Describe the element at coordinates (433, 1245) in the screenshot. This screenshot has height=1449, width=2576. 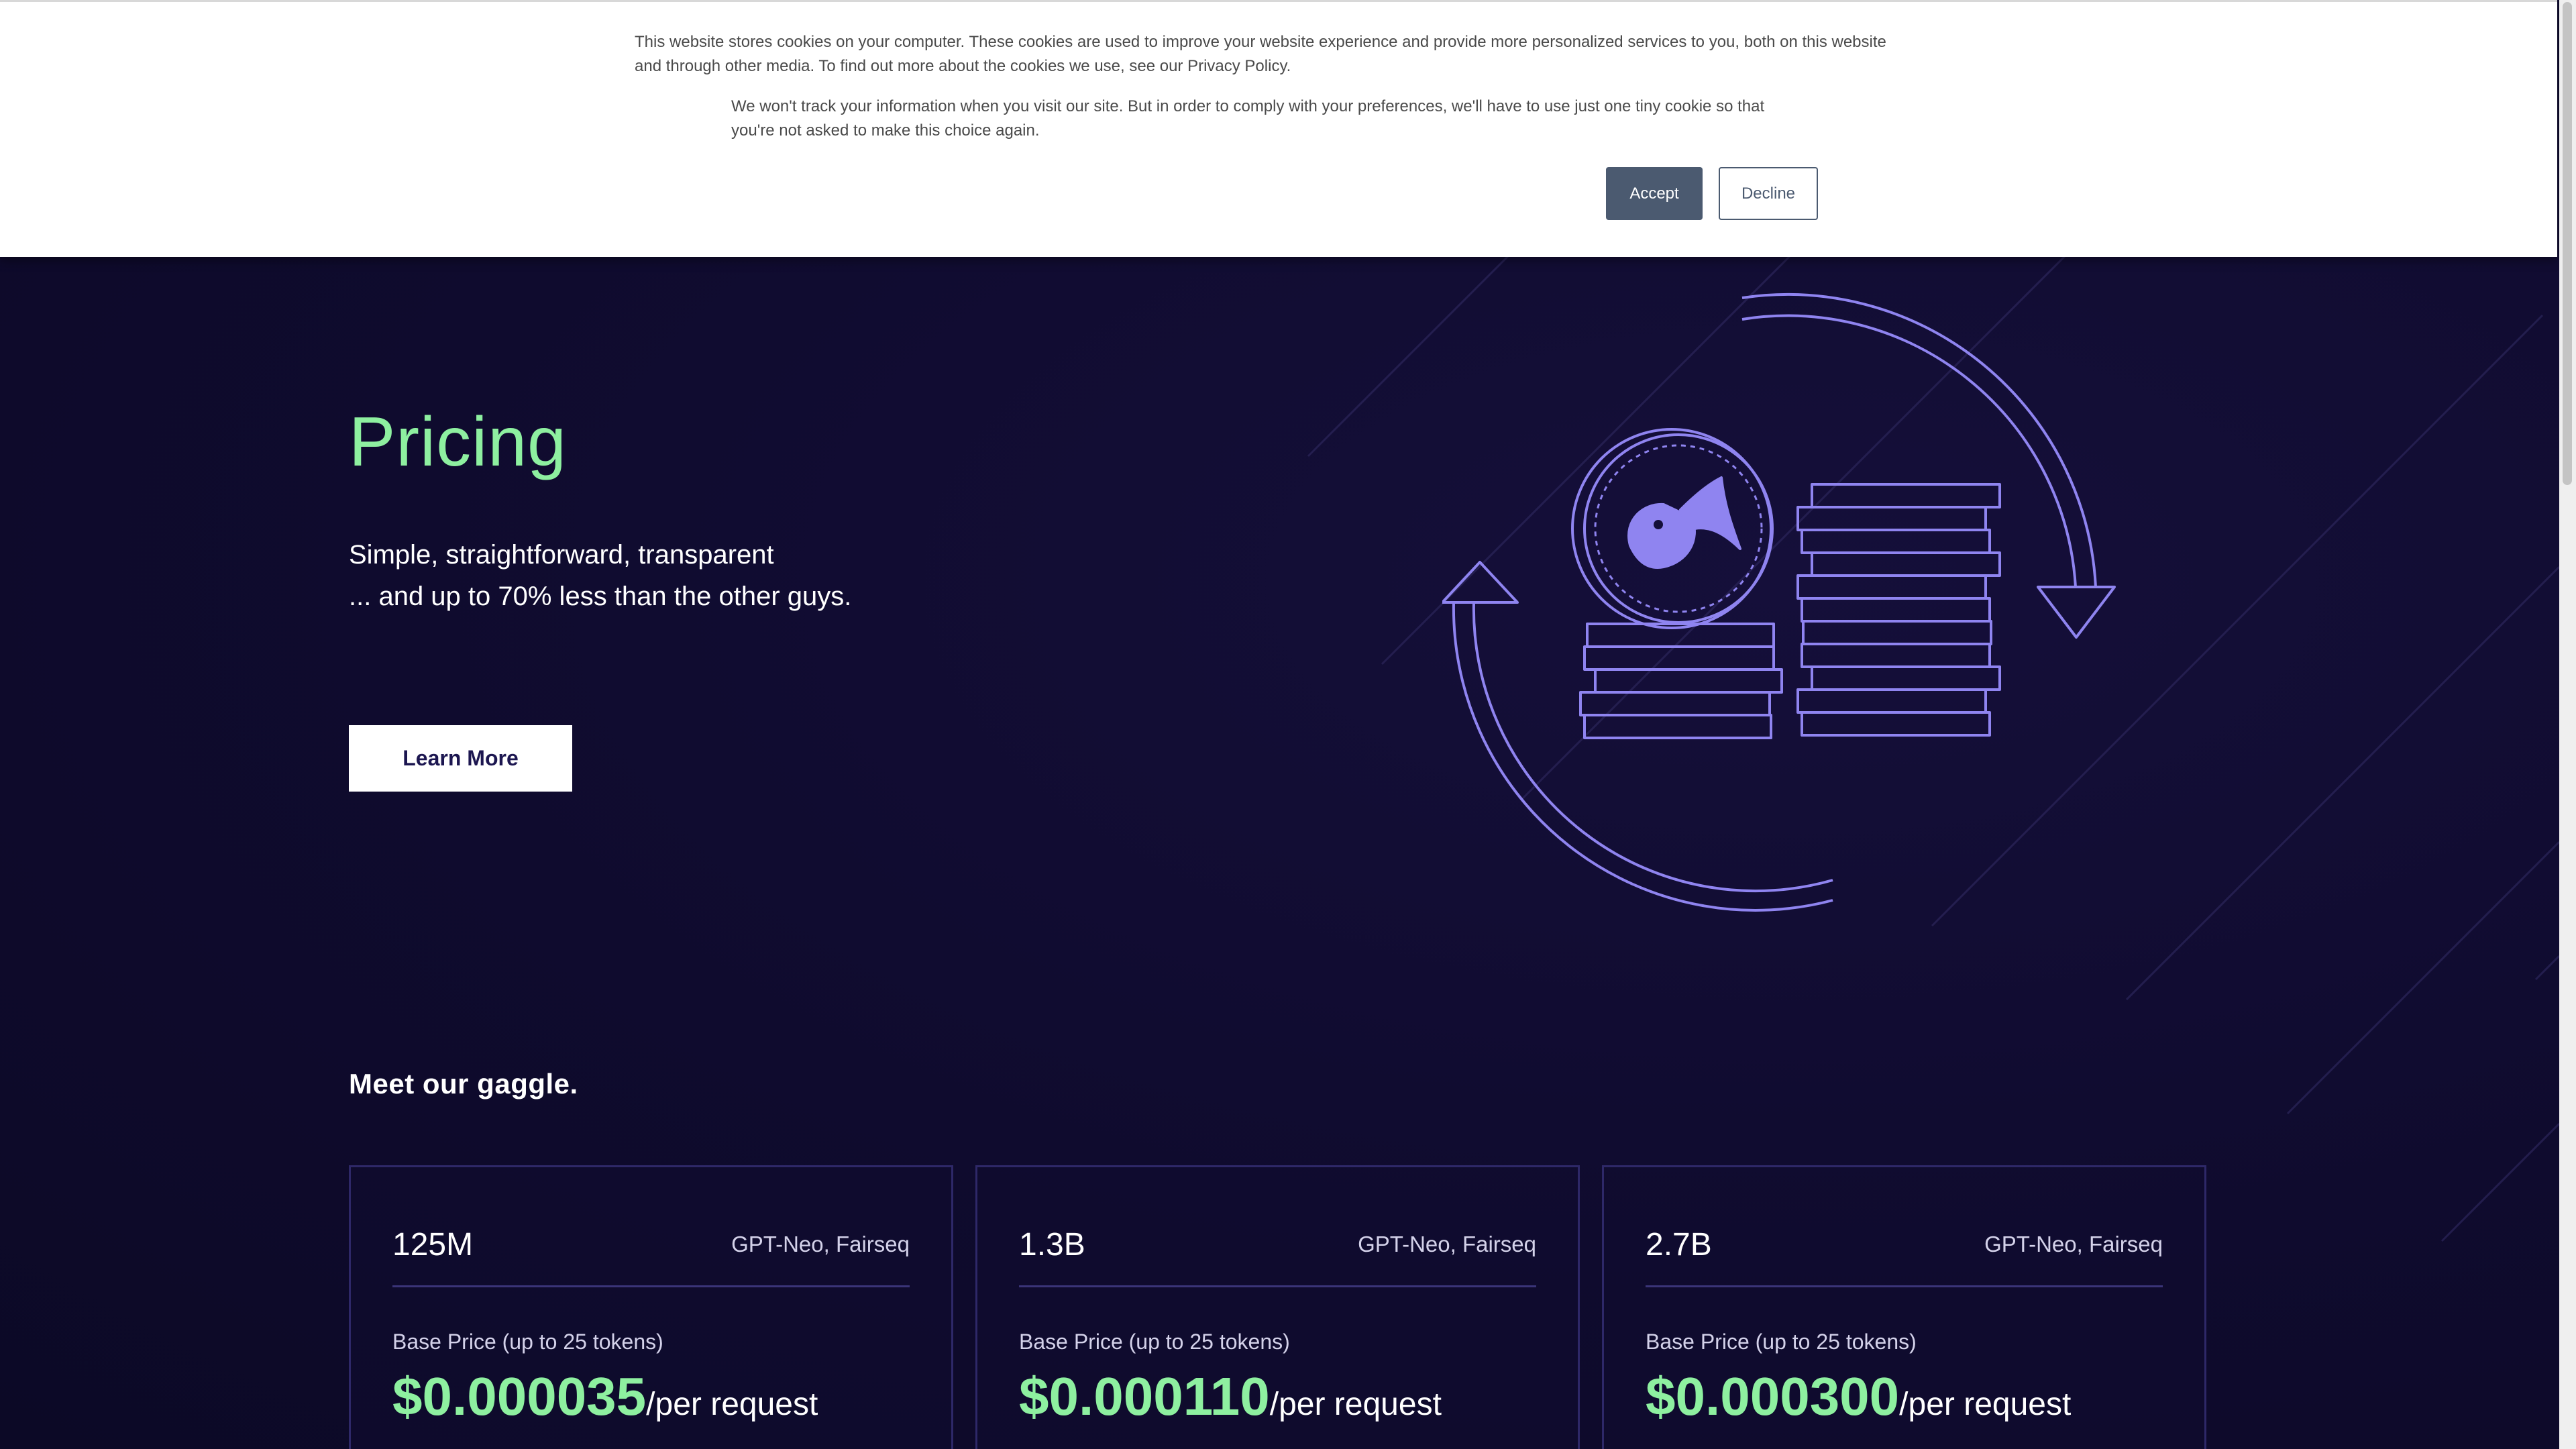
I see `card-model-size: 125M` at that location.